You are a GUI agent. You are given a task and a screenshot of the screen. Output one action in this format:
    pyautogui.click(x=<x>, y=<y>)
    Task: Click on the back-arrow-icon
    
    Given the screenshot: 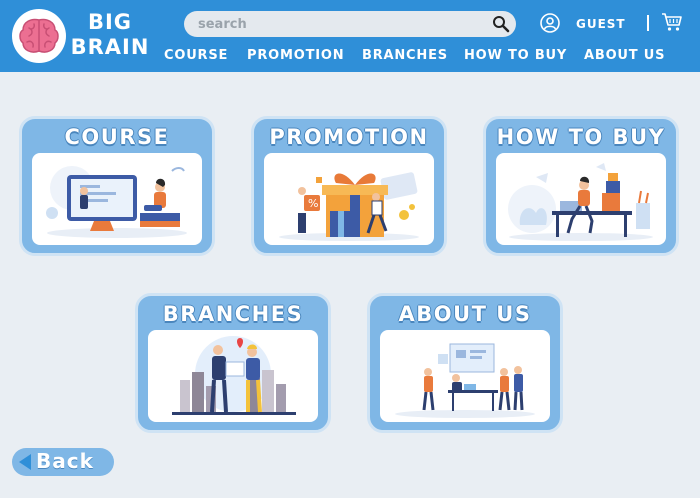 What is the action you would take?
    pyautogui.click(x=25, y=462)
    